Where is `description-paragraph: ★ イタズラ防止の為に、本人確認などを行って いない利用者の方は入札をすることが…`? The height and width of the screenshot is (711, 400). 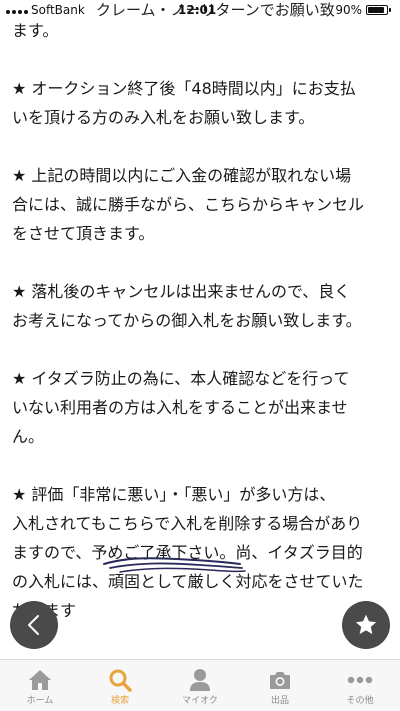 description-paragraph: ★ イタズラ防止の為に、本人確認などを行って いない利用者の方は入札をすることが… is located at coordinates (181, 407).